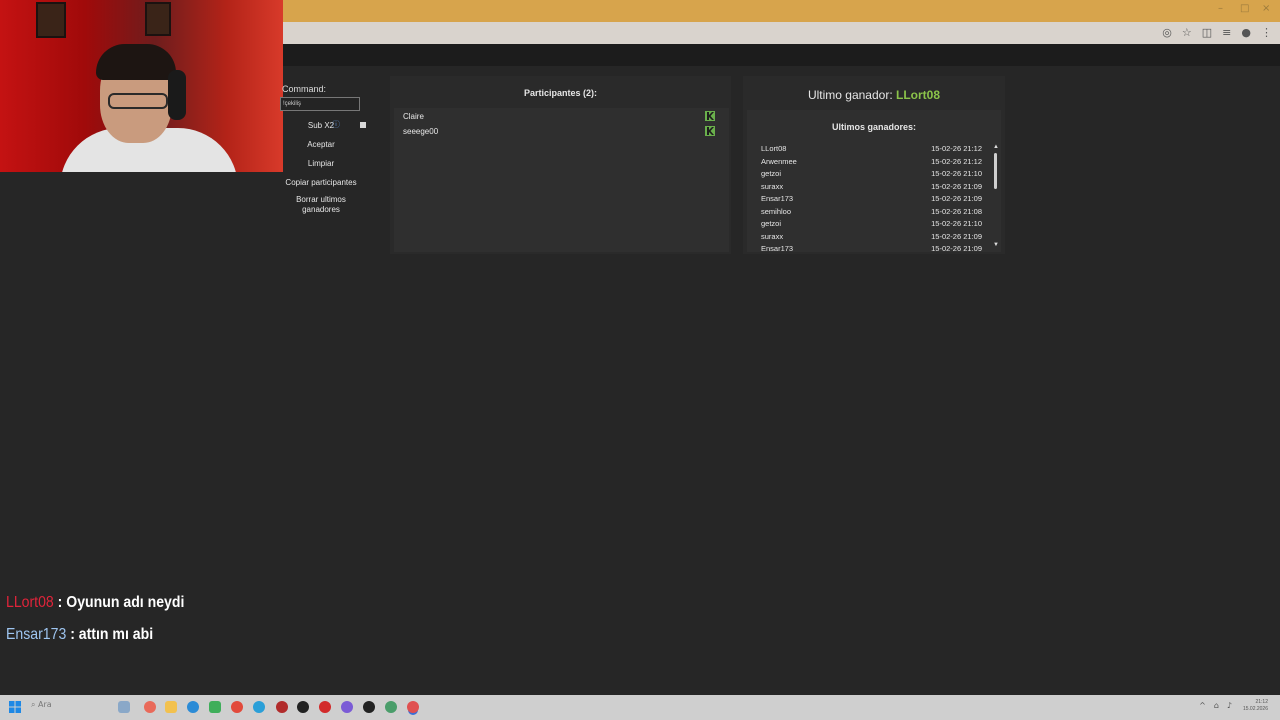 The width and height of the screenshot is (1280, 720). What do you see at coordinates (1255, 709) in the screenshot?
I see `clock-date: 15.02.2026` at bounding box center [1255, 709].